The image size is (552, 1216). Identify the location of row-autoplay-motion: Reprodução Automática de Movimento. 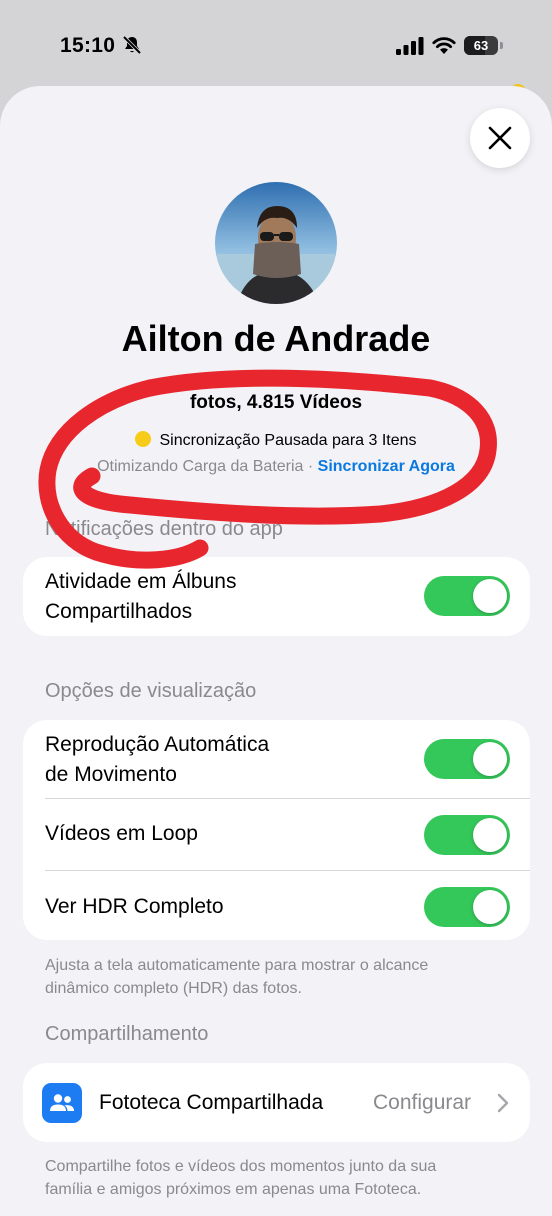
(276, 759).